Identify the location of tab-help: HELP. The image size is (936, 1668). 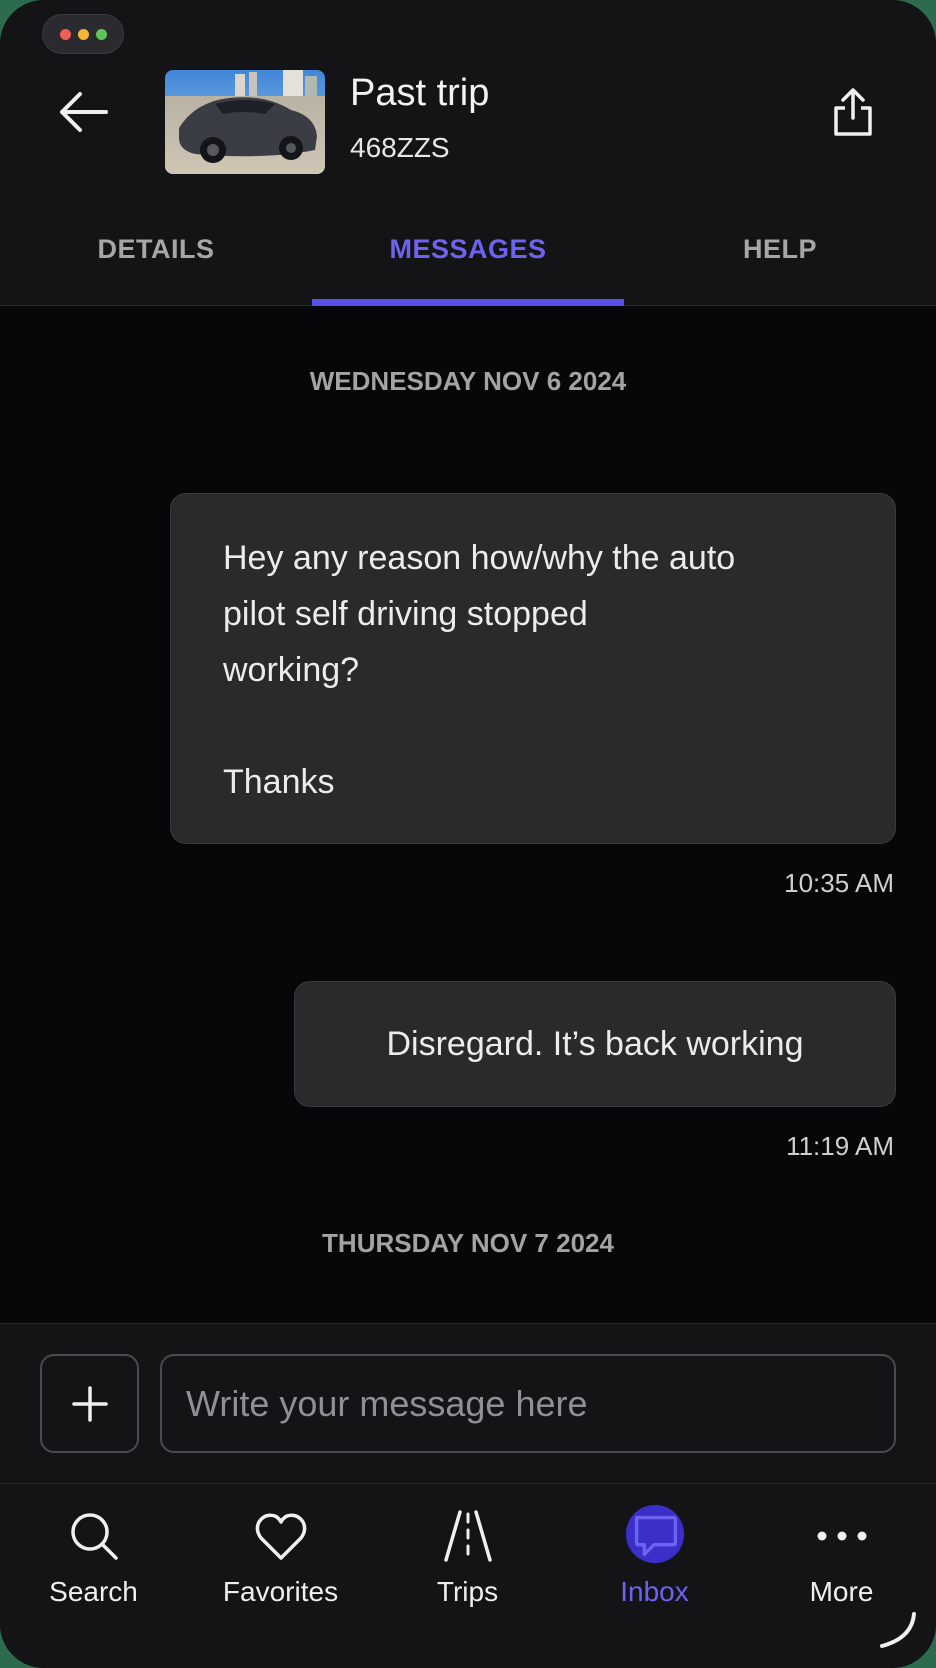
(780, 263).